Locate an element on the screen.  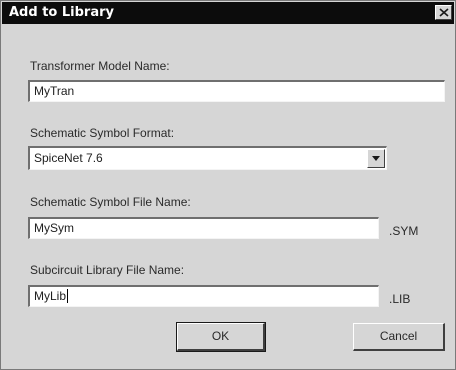
symbol-format-label: Schematic Symbol Format: is located at coordinates (102, 133).